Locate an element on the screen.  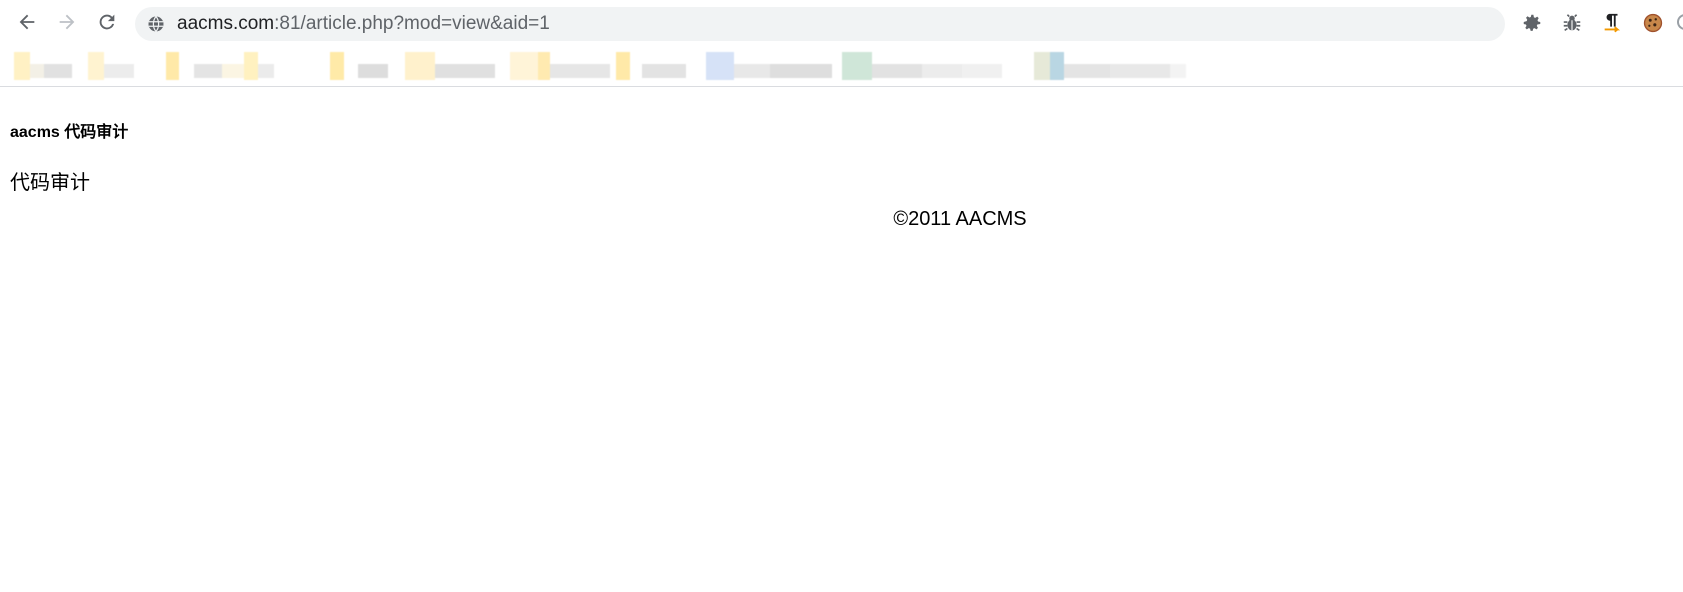
url-host: aacms.com is located at coordinates (226, 23).